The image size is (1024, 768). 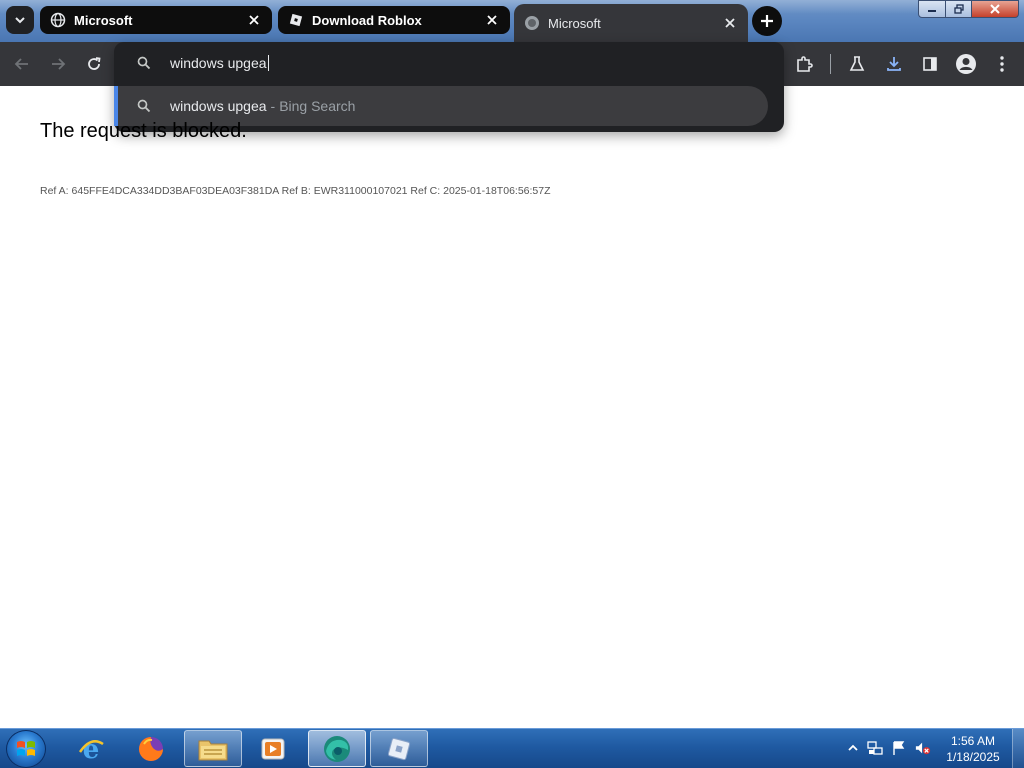 What do you see at coordinates (143, 131) in the screenshot?
I see `page-heading: The request is blocked.` at bounding box center [143, 131].